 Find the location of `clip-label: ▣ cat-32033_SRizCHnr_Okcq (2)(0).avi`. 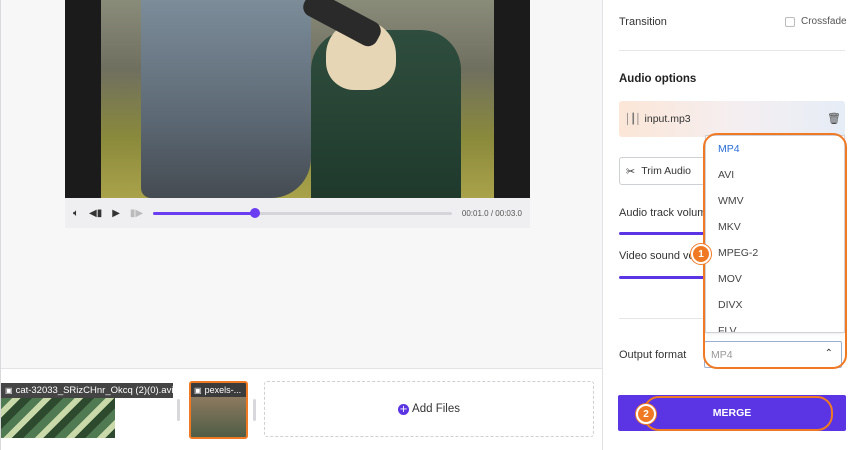

clip-label: ▣ cat-32033_SRizCHnr_Okcq (2)(0).avi is located at coordinates (87, 390).